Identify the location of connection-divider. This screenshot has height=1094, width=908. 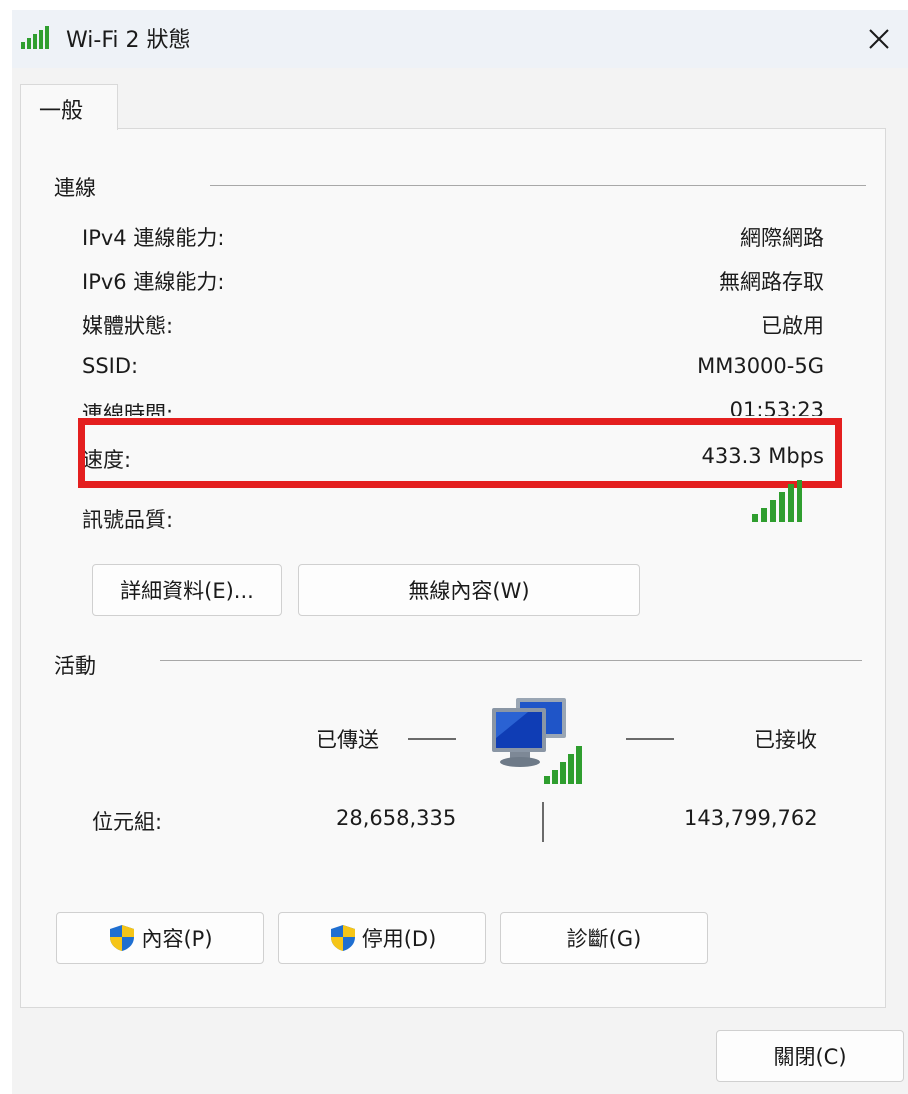
(538, 185).